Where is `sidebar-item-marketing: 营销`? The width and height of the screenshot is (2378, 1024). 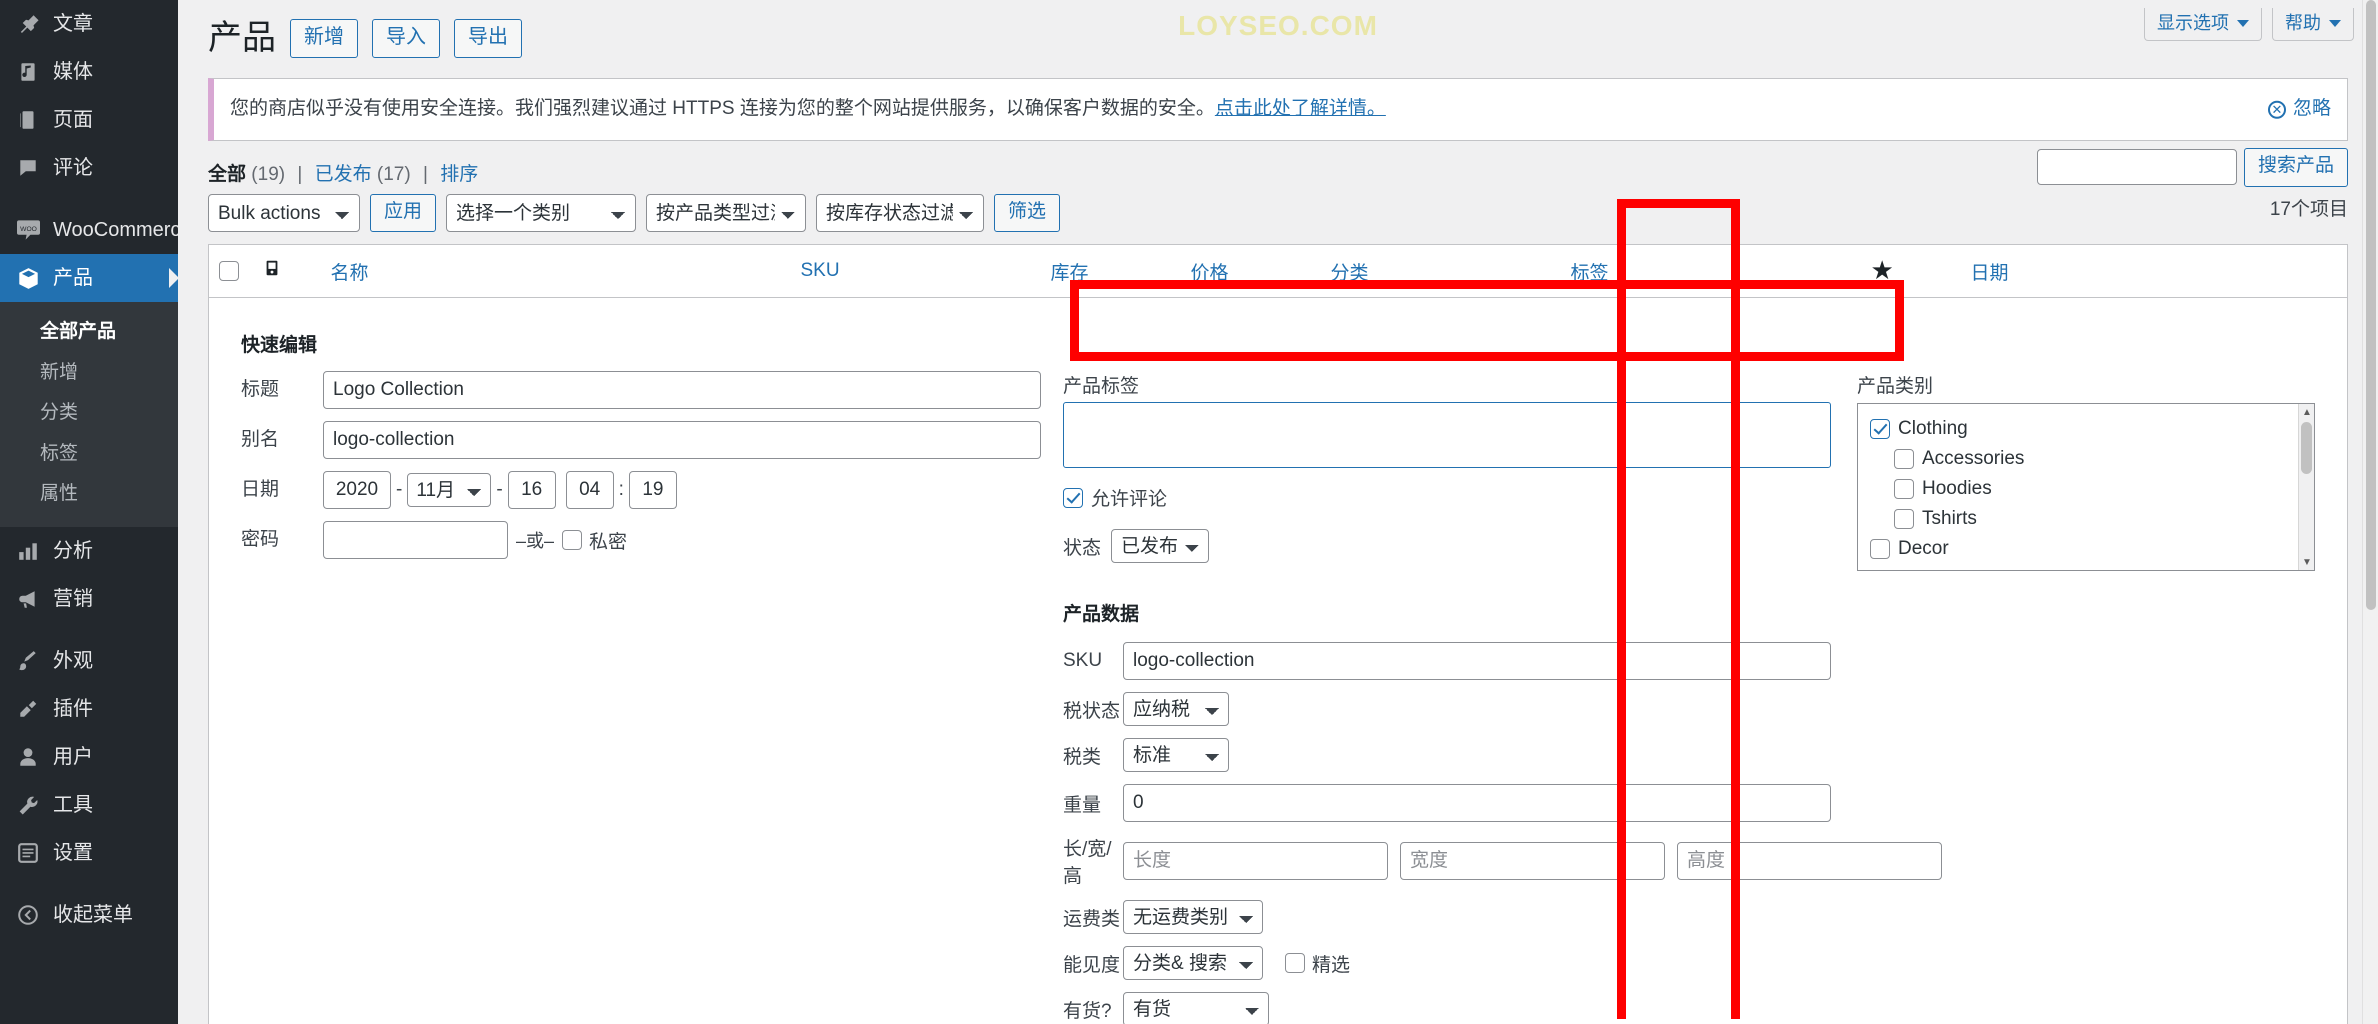
sidebar-item-marketing: 营销 is located at coordinates (89, 599).